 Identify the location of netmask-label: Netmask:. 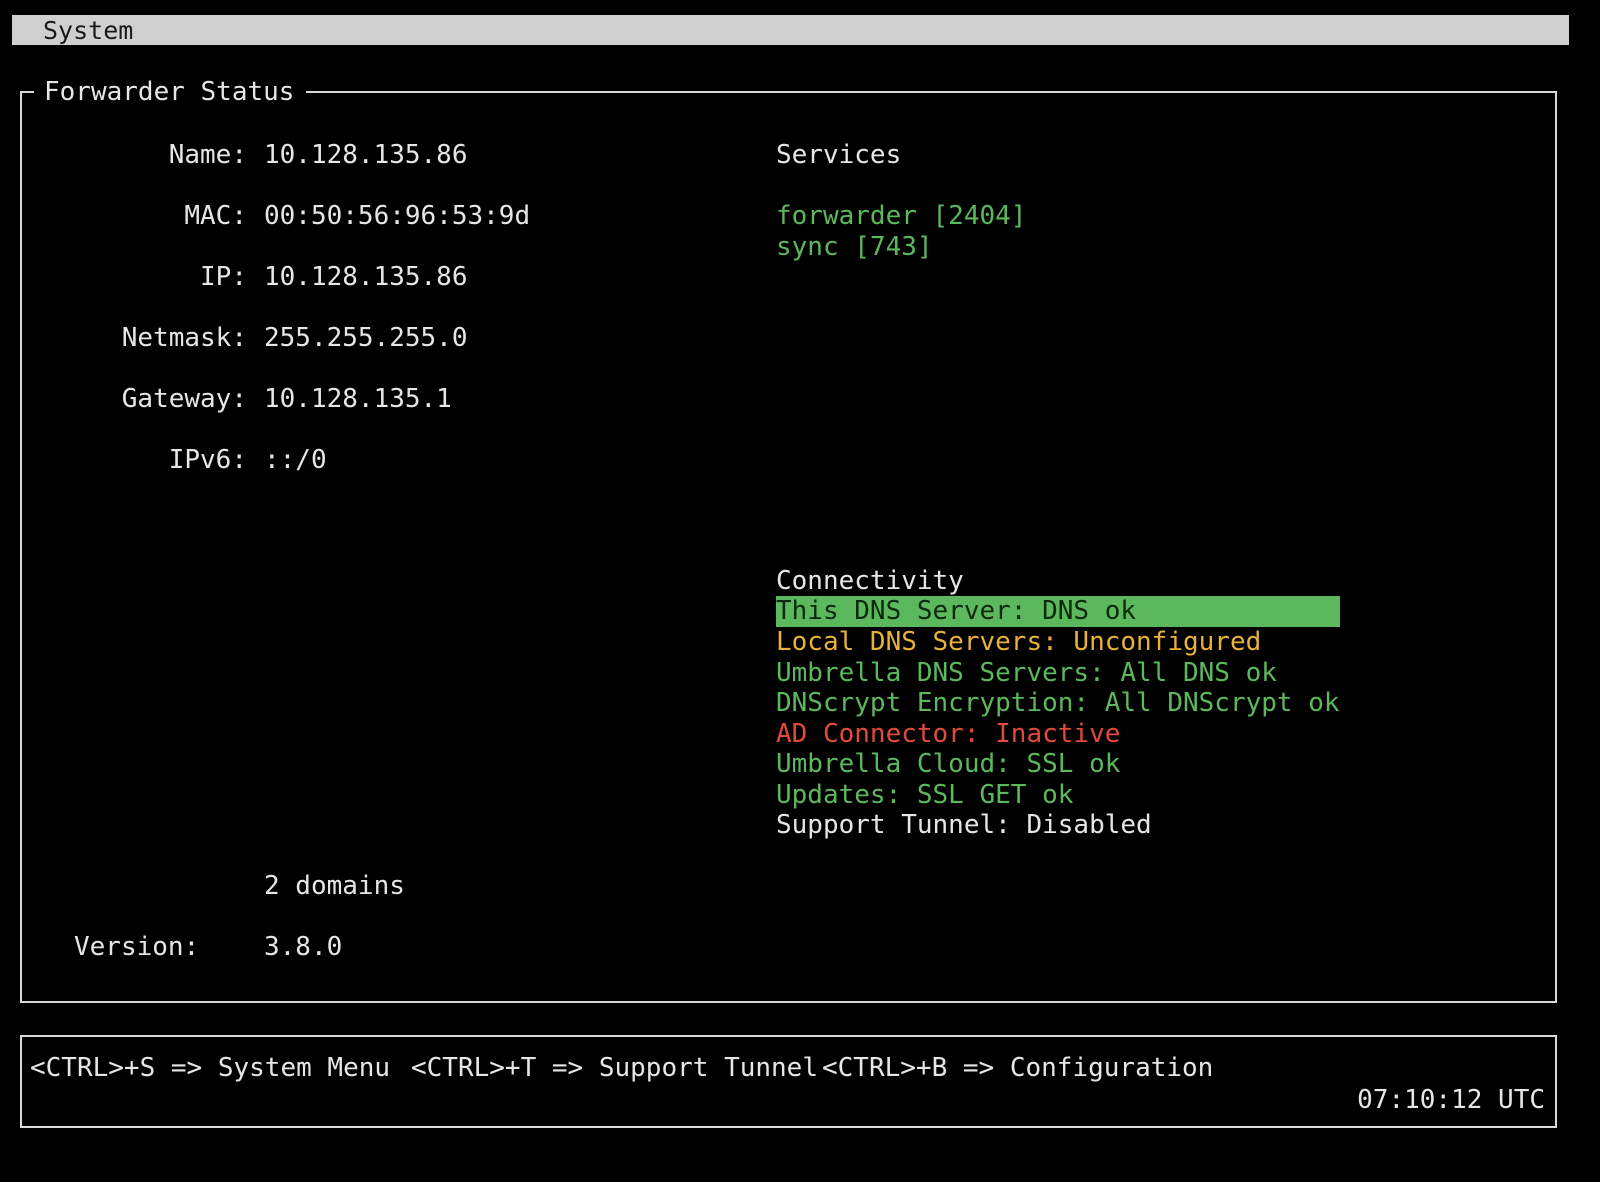
(184, 338).